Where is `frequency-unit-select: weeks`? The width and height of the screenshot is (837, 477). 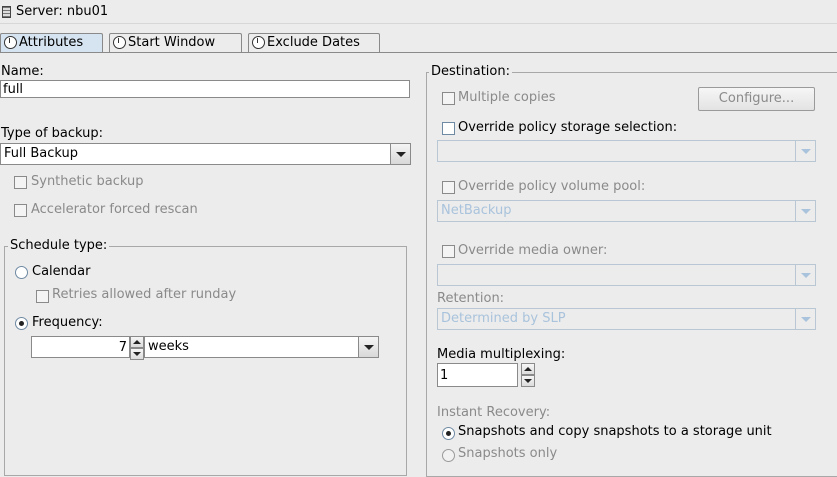 frequency-unit-select: weeks is located at coordinates (261, 347).